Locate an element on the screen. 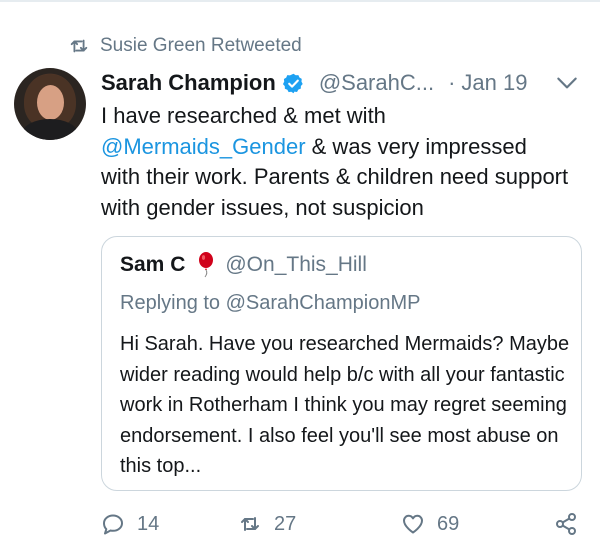 The image size is (600, 545). verified-badge-icon is located at coordinates (292, 83).